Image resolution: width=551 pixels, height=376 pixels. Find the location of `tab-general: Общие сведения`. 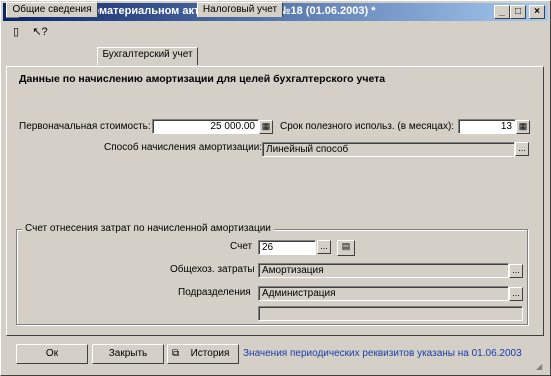

tab-general: Общие сведения is located at coordinates (52, 9).